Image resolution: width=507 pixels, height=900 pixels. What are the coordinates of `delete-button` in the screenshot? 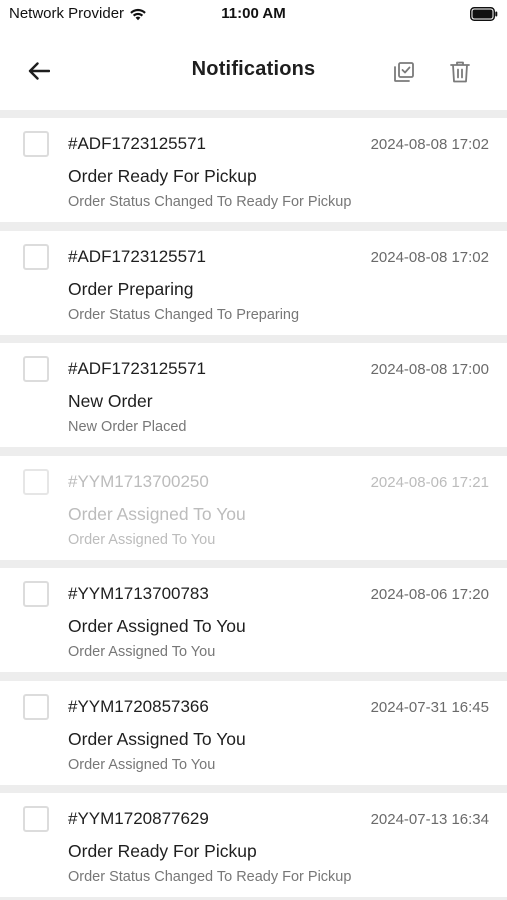 It's located at (460, 72).